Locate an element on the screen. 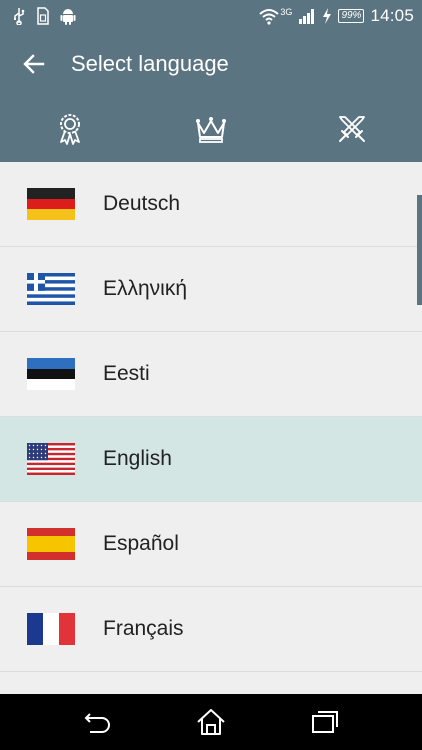 The height and width of the screenshot is (750, 422). ribbon-award-icon is located at coordinates (70, 129).